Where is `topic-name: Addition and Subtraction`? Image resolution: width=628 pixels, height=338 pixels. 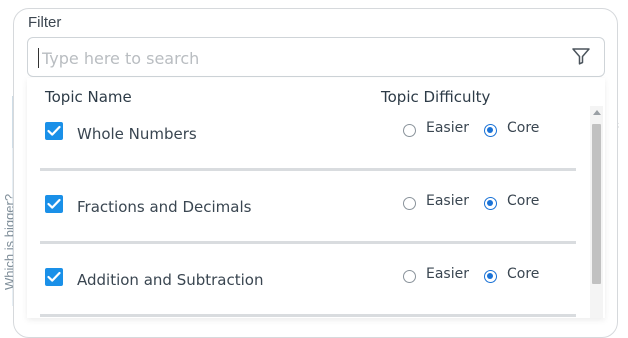 topic-name: Addition and Subtraction is located at coordinates (170, 280).